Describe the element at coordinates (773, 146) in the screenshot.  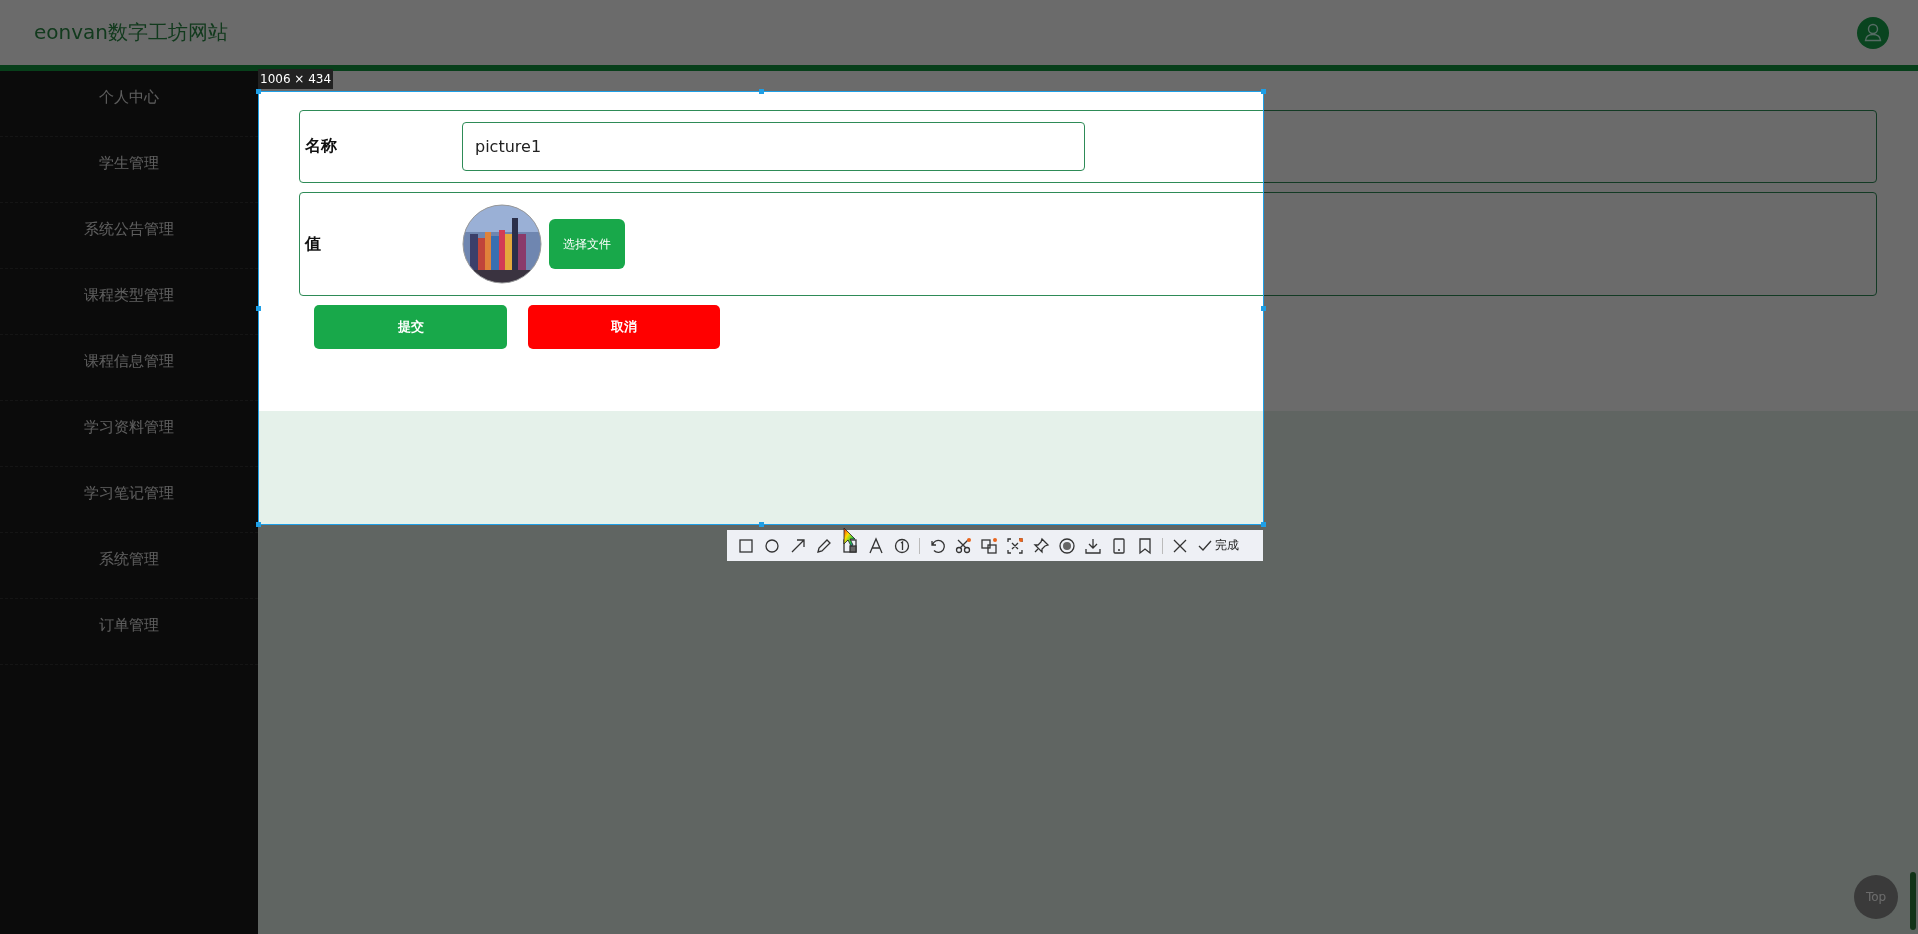
I see `name-input-field: picture1` at that location.